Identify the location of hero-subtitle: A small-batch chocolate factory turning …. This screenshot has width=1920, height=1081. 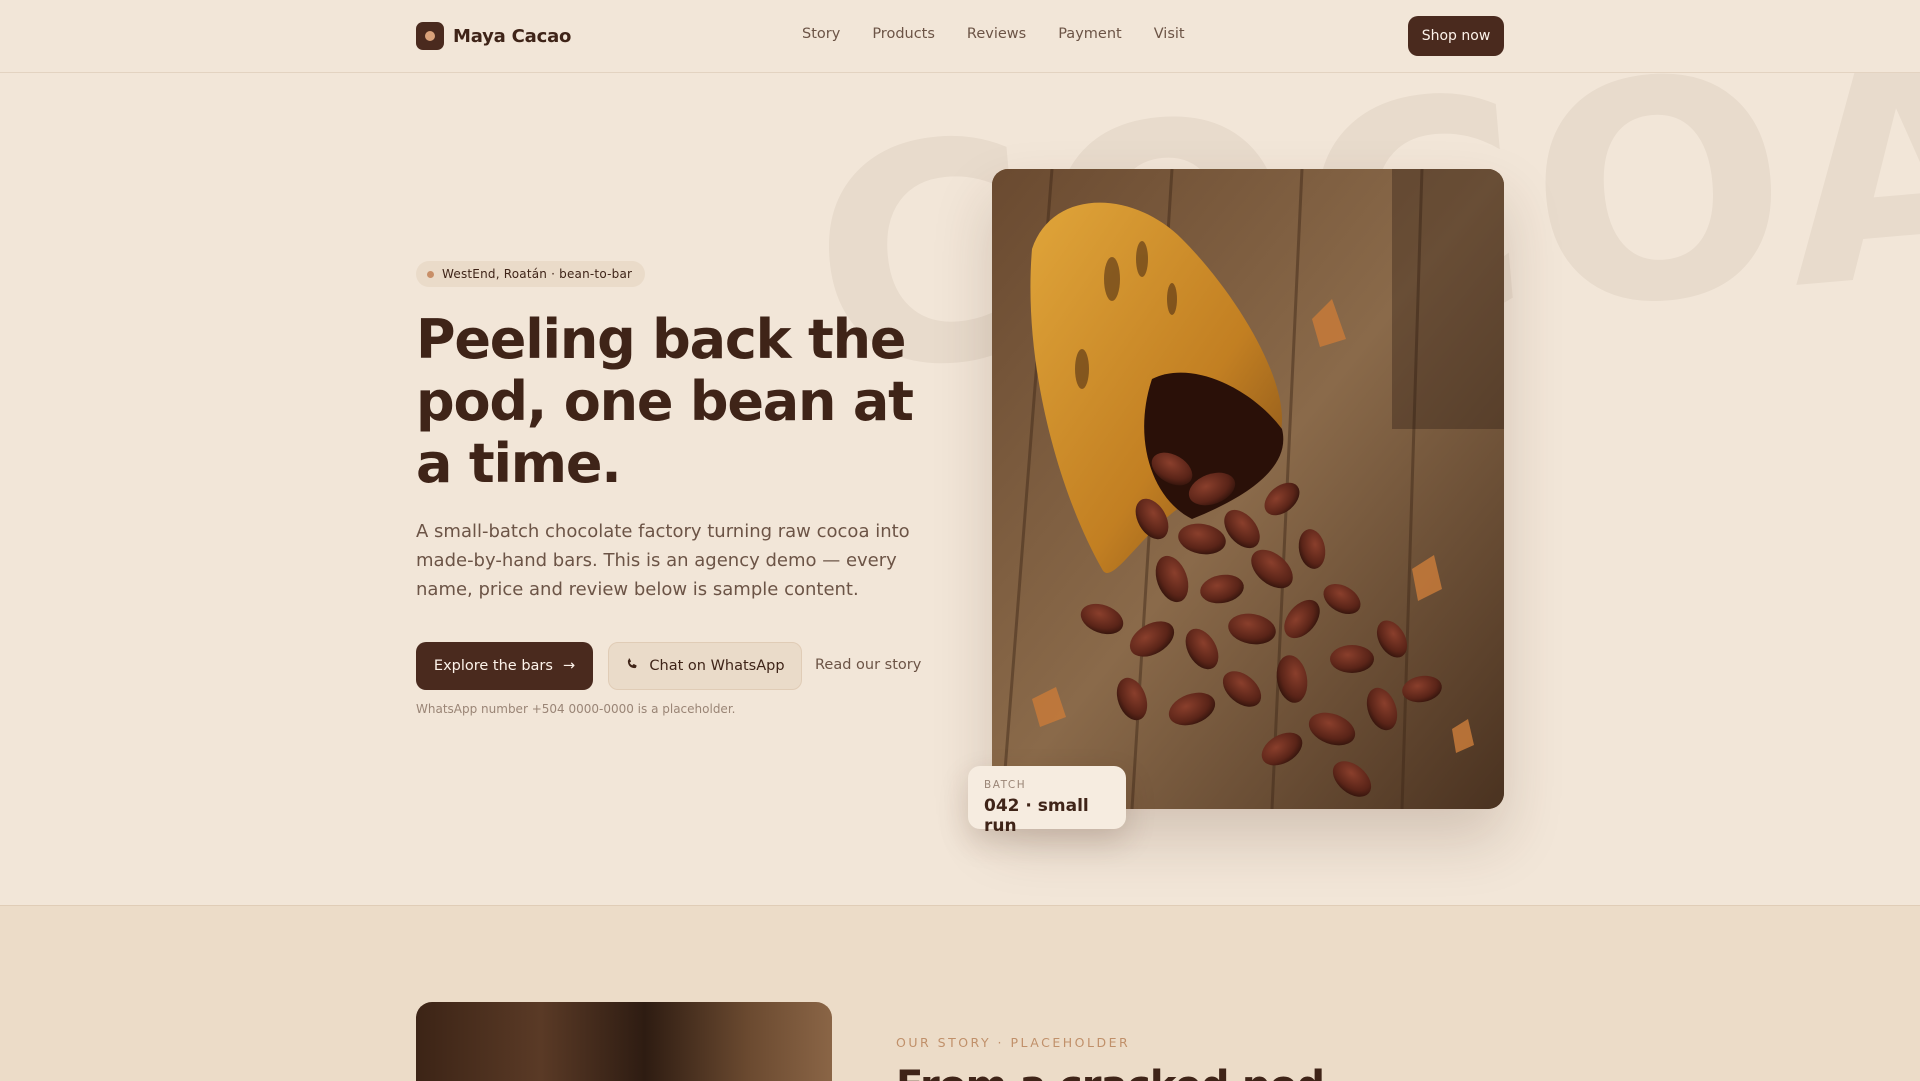
(663, 560).